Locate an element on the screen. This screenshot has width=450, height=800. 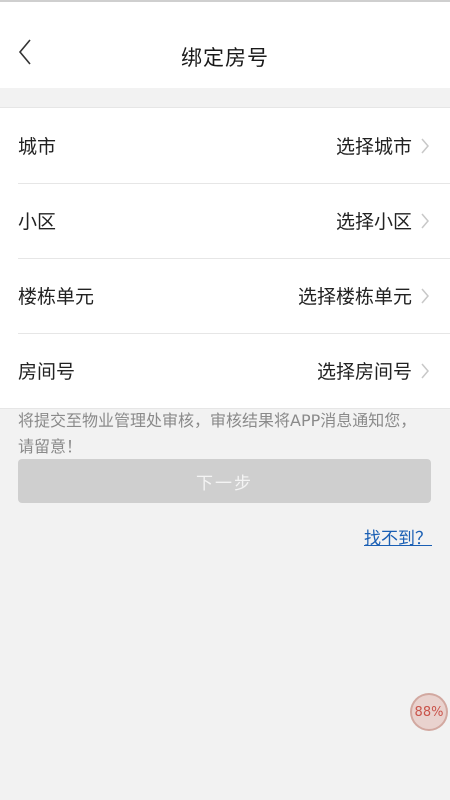
row-value: 选择小区 is located at coordinates (373, 222).